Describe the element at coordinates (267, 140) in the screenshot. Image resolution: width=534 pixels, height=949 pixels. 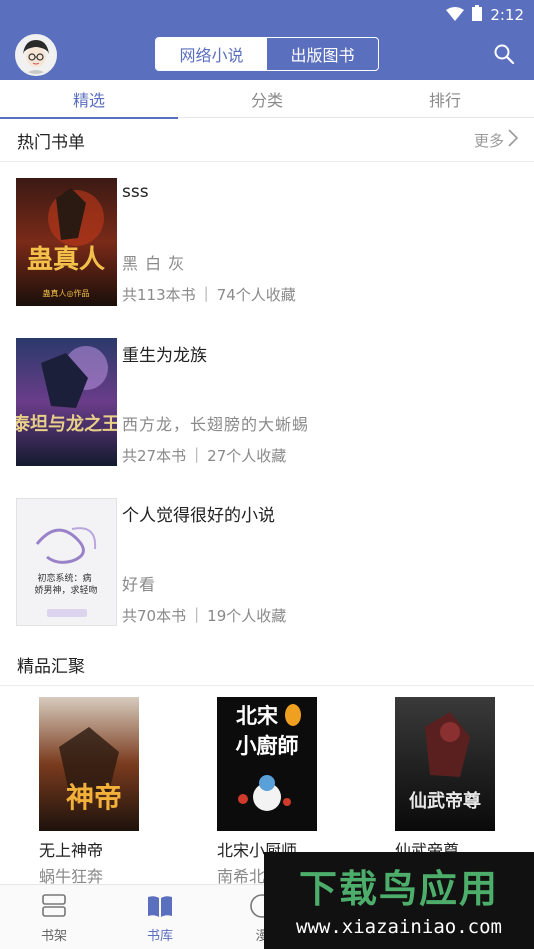
I see `hot-lists-header: 热门书单 更多` at that location.